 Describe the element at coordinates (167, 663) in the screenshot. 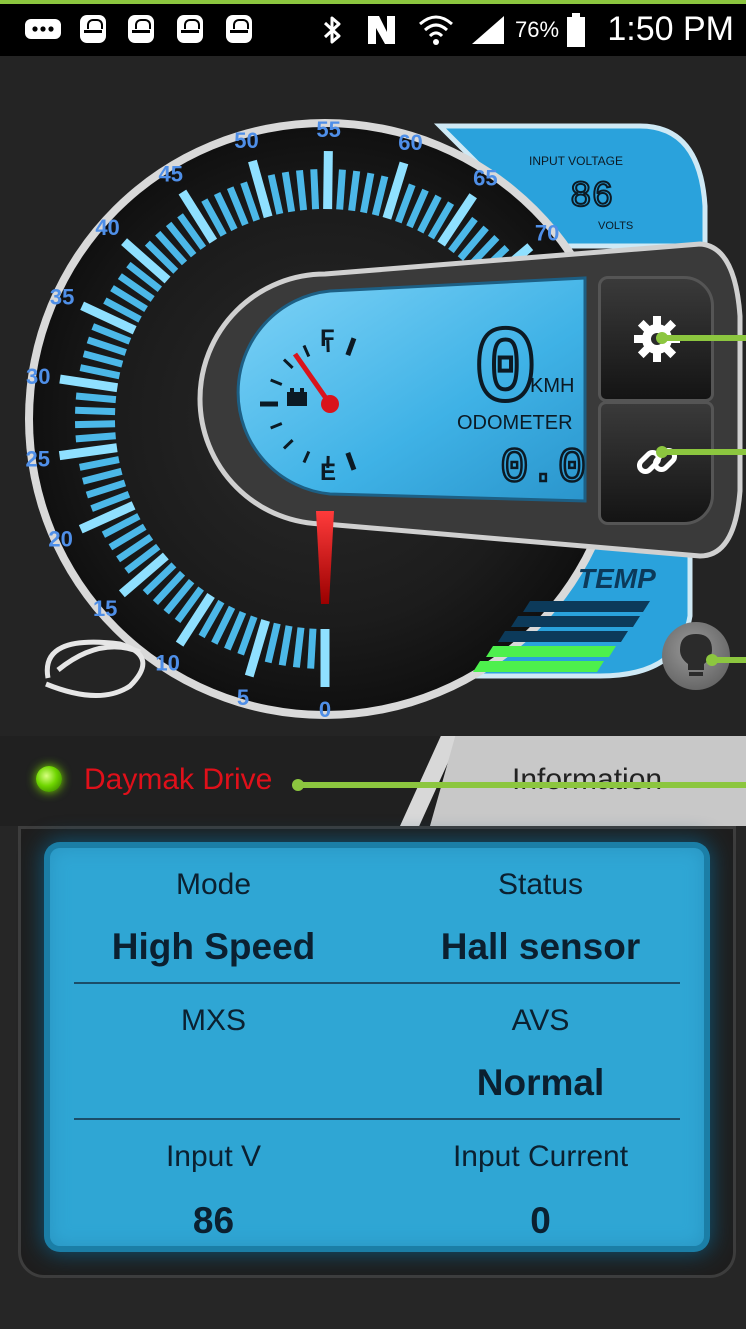

I see `speed-tick-label: 10` at that location.